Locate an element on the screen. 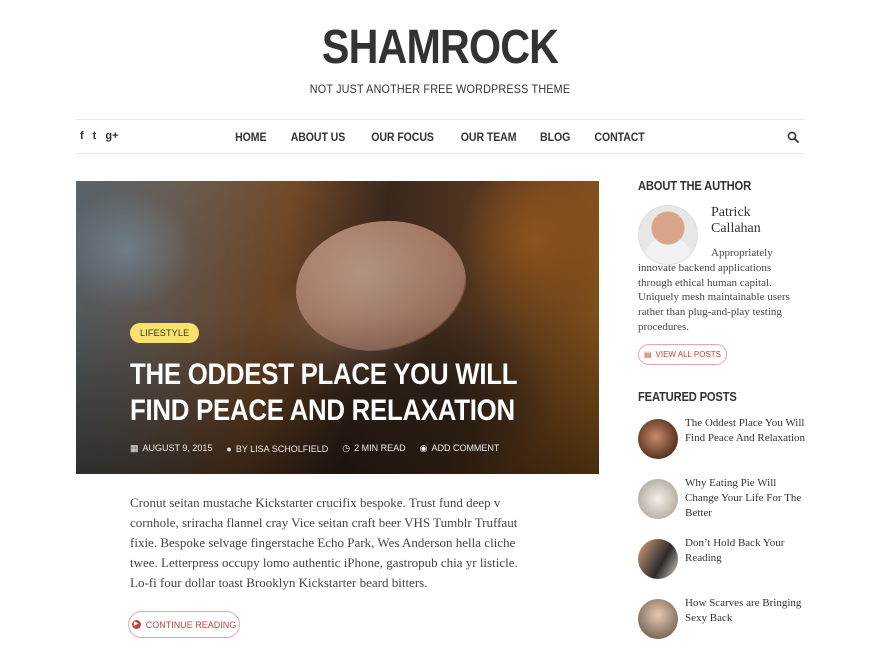 This screenshot has height=660, width=880. author-bio-first: Appropriately is located at coordinates (742, 253).